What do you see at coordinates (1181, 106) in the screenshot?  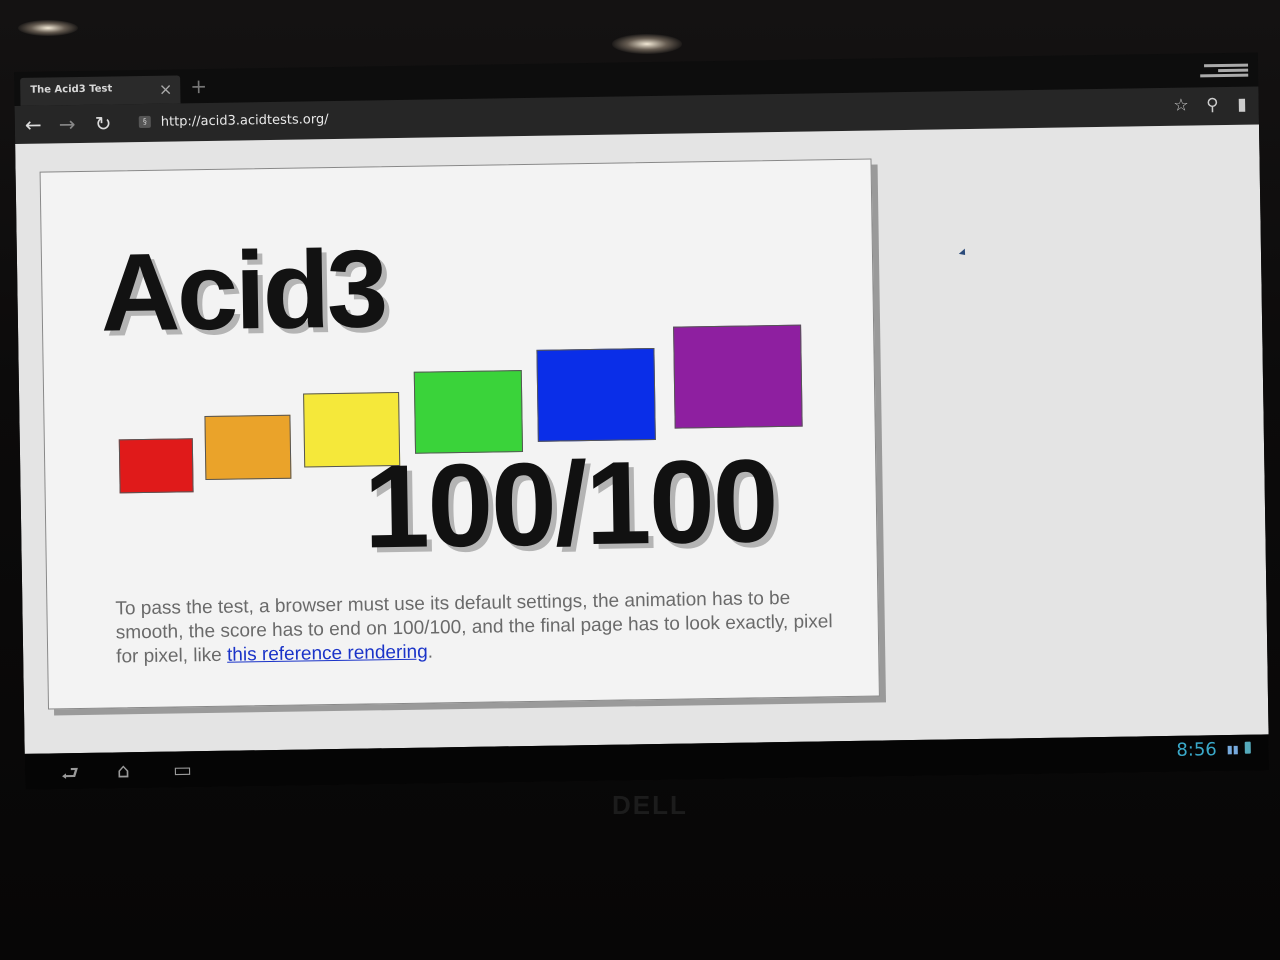 I see `star-icon: ☆` at bounding box center [1181, 106].